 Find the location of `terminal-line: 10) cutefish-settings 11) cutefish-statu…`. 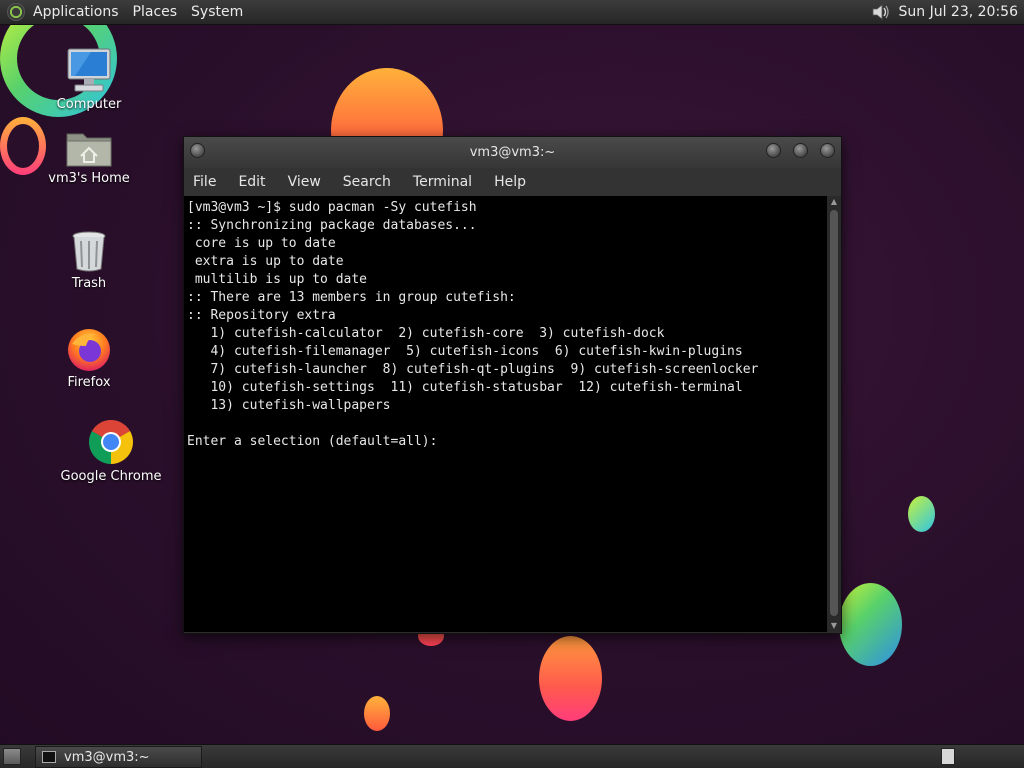

terminal-line: 10) cutefish-settings 11) cutefish-statu… is located at coordinates (465, 387).